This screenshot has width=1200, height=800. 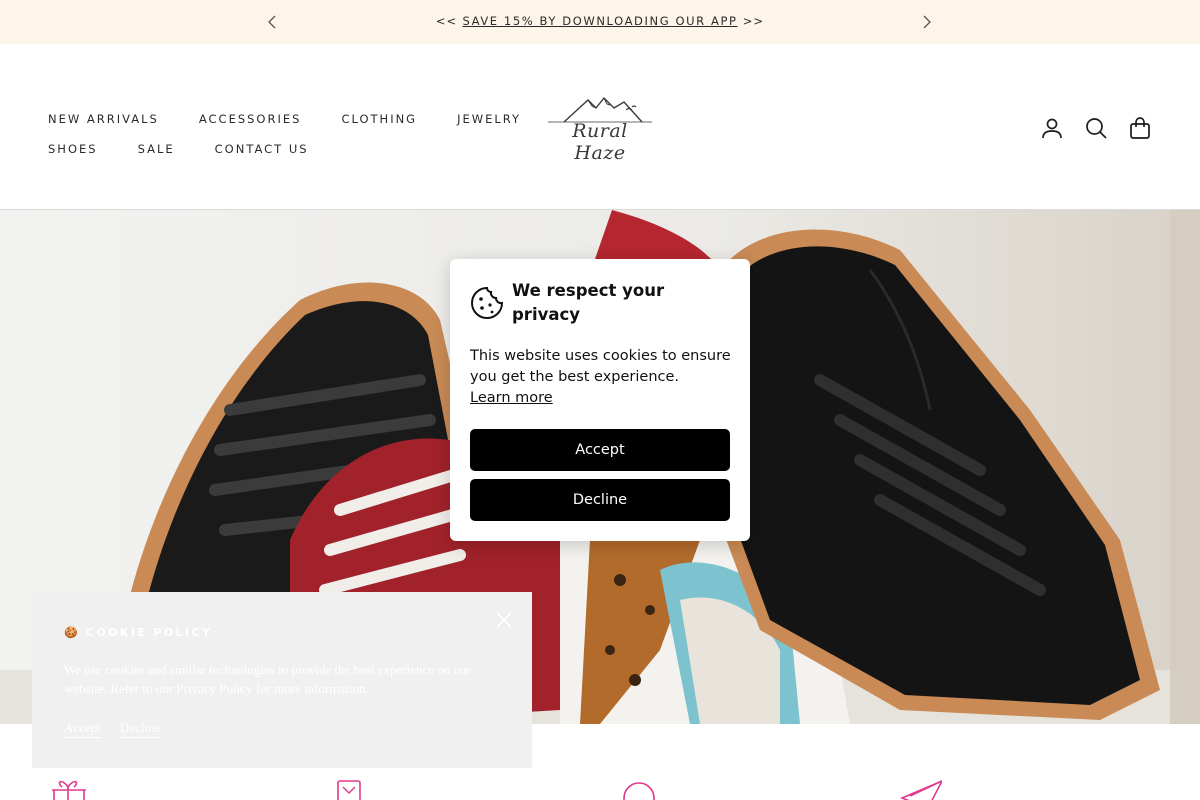 I want to click on cart-icon, so click(x=1140, y=128).